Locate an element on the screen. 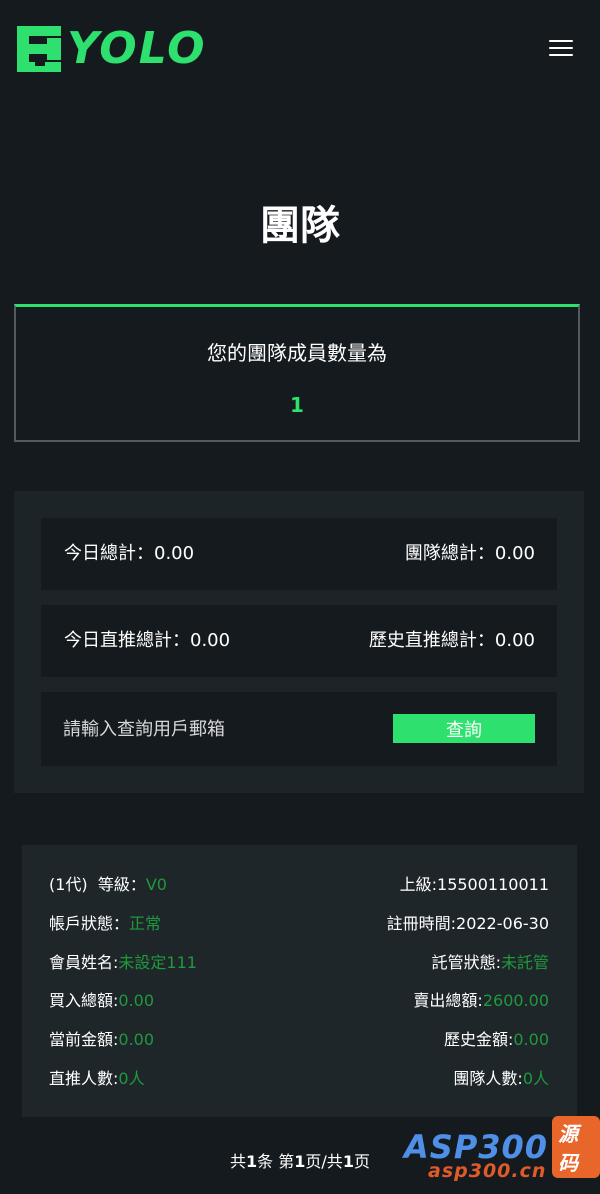 This screenshot has width=600, height=1194. member-row-level: (1代) 等級：V0 上級:15500110011 is located at coordinates (299, 885).